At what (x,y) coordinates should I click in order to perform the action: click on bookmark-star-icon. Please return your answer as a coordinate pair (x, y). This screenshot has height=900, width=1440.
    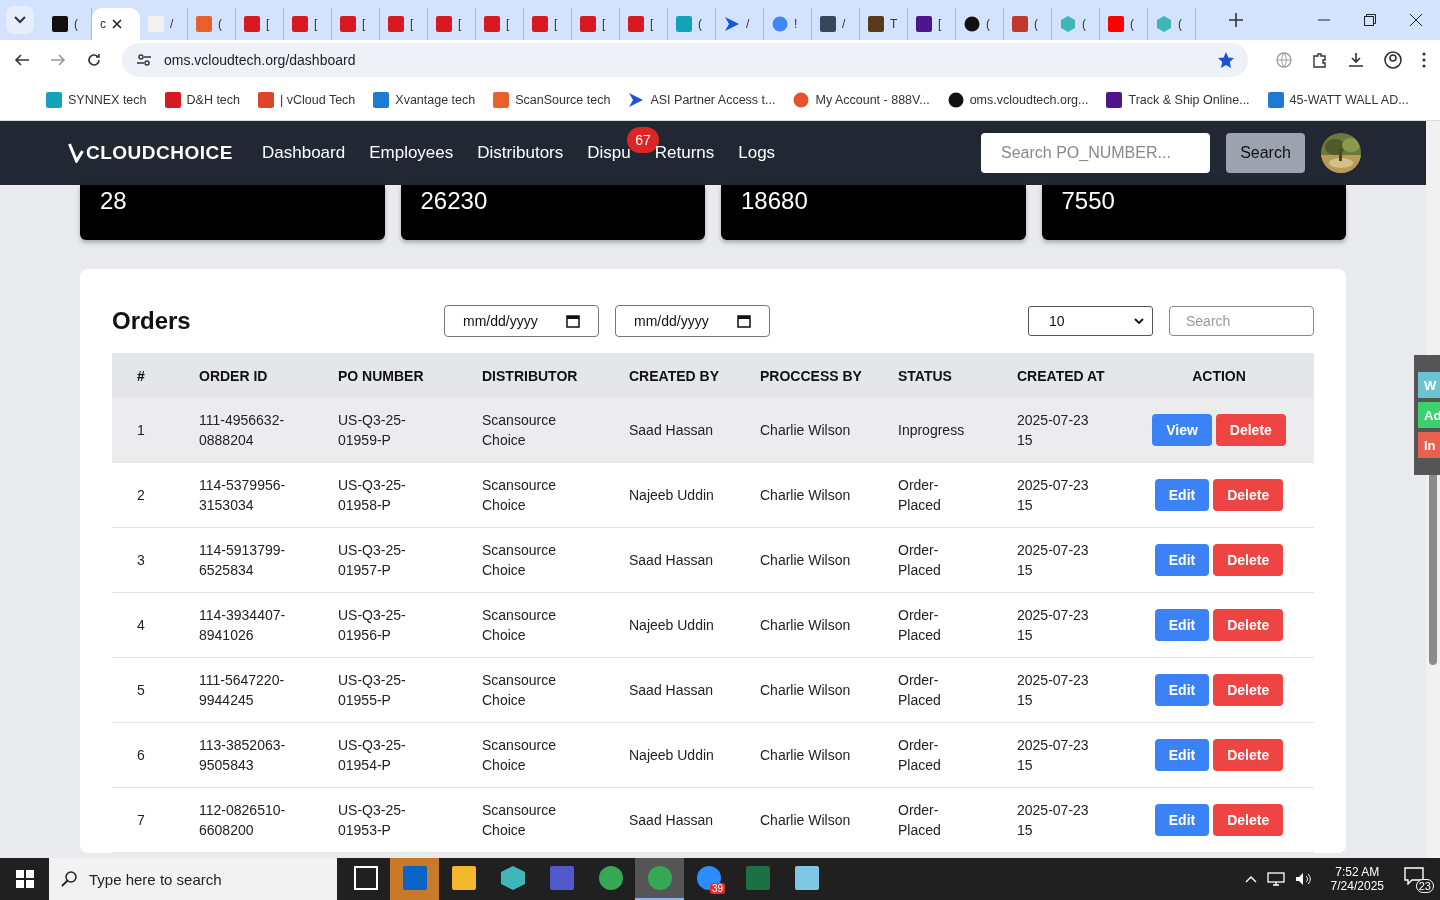
    Looking at the image, I should click on (1226, 60).